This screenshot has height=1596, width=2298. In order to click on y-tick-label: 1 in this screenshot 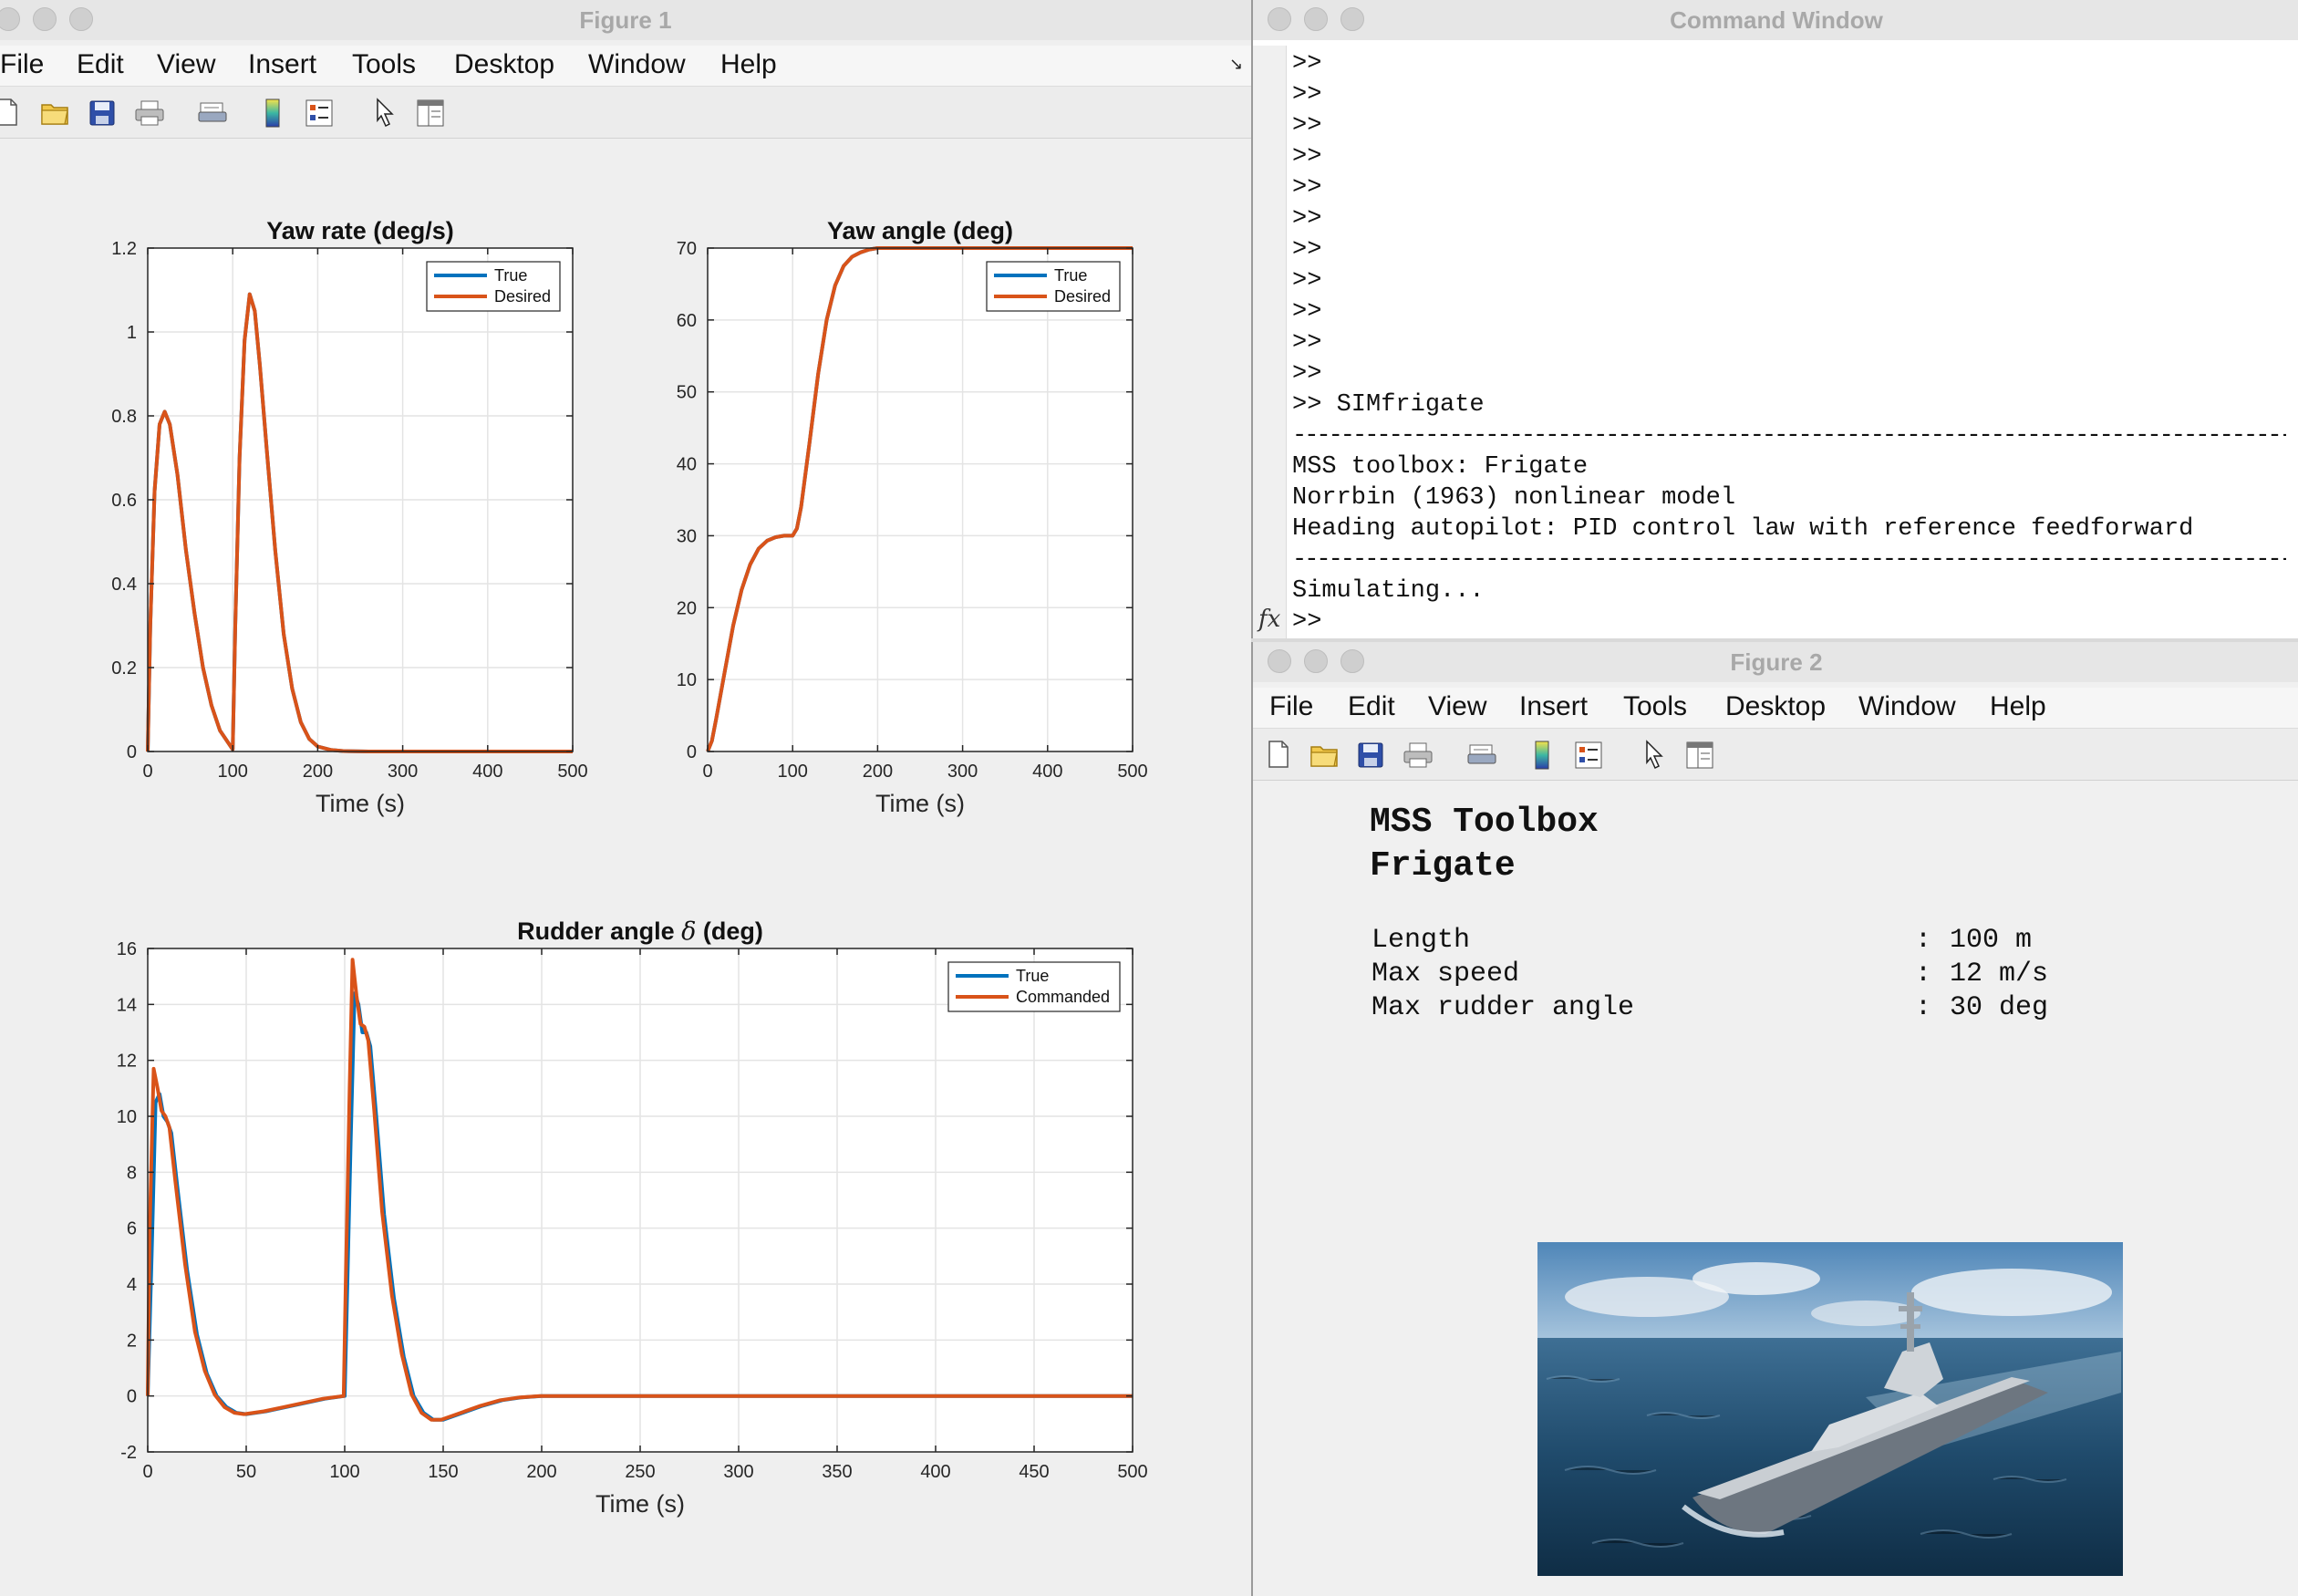, I will do `click(132, 333)`.